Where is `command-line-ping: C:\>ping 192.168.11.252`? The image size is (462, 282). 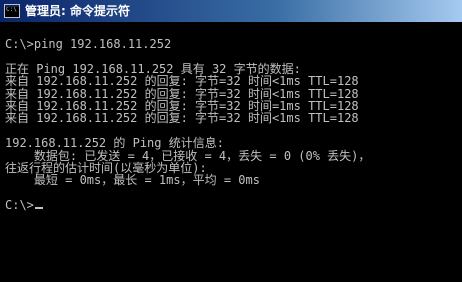
command-line-ping: C:\>ping 192.168.11.252 is located at coordinates (88, 44).